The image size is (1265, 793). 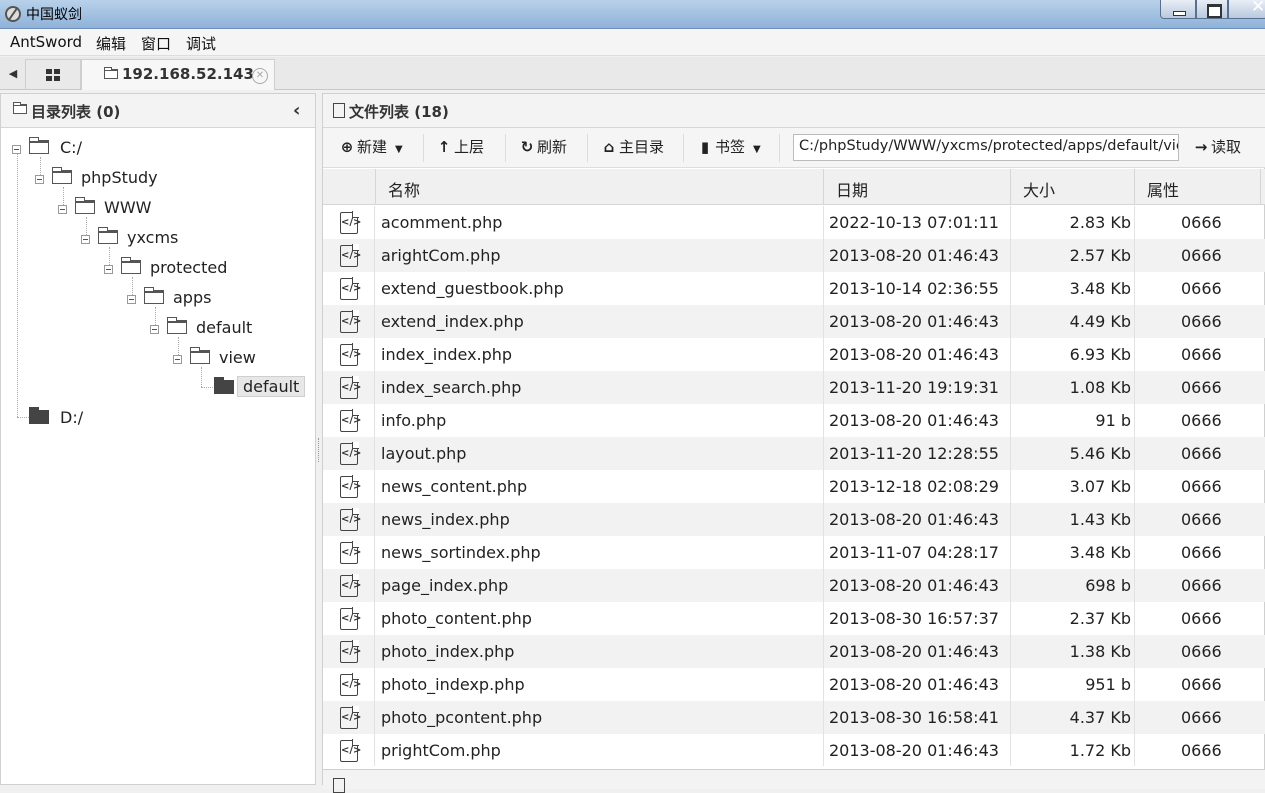 I want to click on minimize-button, so click(x=1178, y=9).